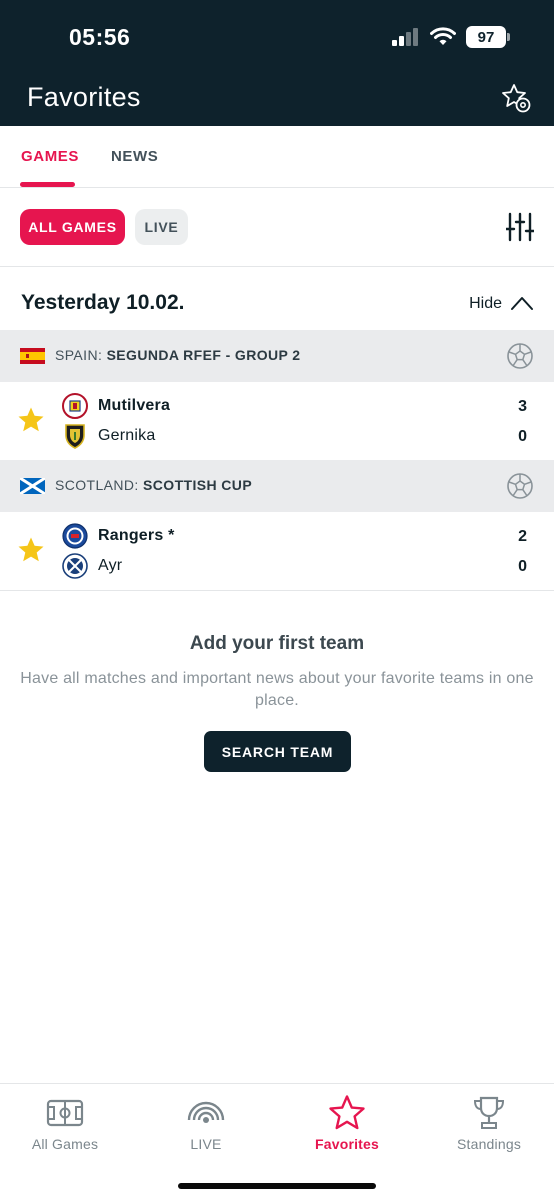  What do you see at coordinates (277, 751) in the screenshot?
I see `search-team-button: SEARCH TEAM` at bounding box center [277, 751].